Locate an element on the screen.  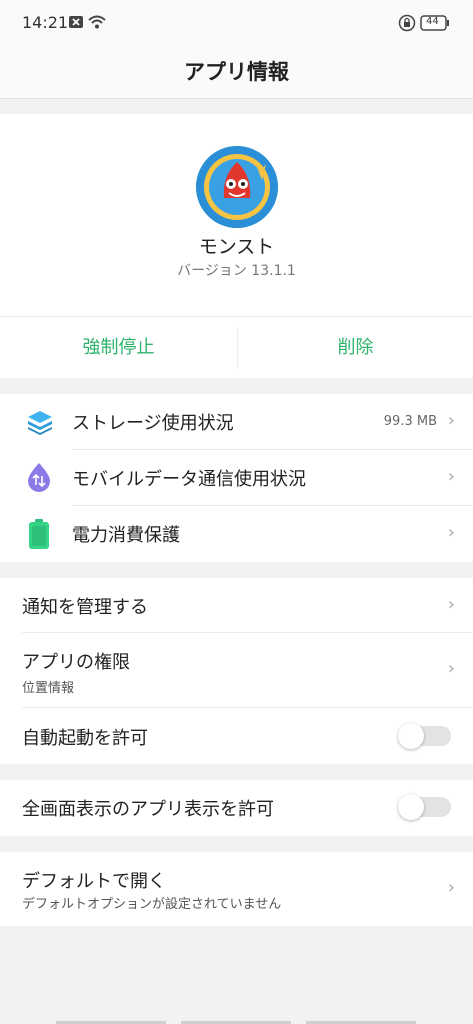
mobile-data-usage-label: モバイルデータ通信使用状況 is located at coordinates (189, 479).